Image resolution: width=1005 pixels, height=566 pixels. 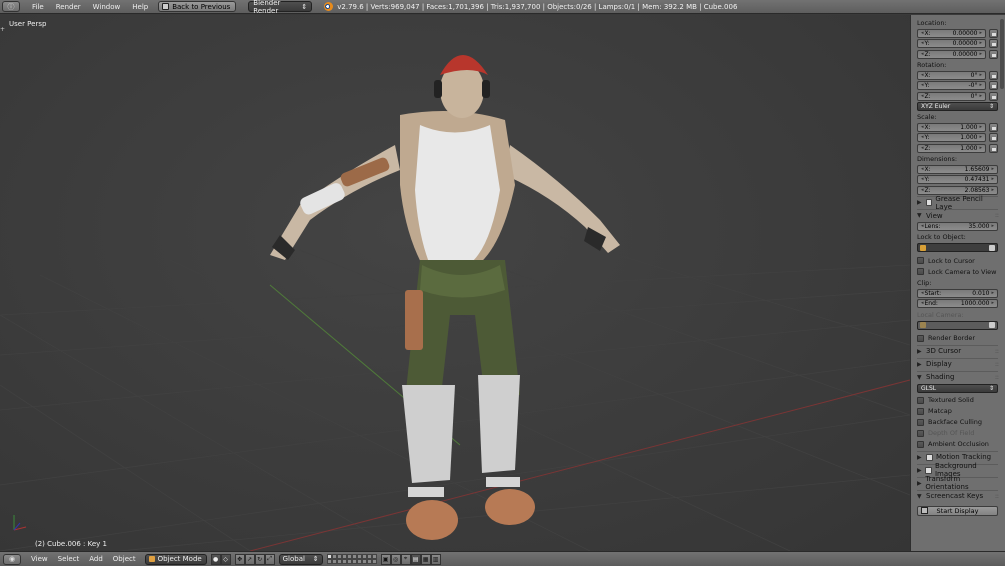 What do you see at coordinates (957, 411) in the screenshot?
I see `matcap-row: Matcap` at bounding box center [957, 411].